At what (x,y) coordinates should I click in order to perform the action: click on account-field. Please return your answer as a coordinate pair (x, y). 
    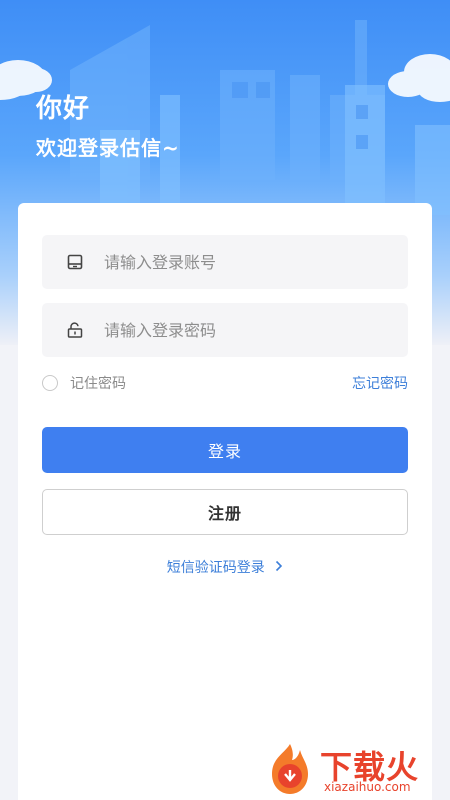
    Looking at the image, I should click on (225, 262).